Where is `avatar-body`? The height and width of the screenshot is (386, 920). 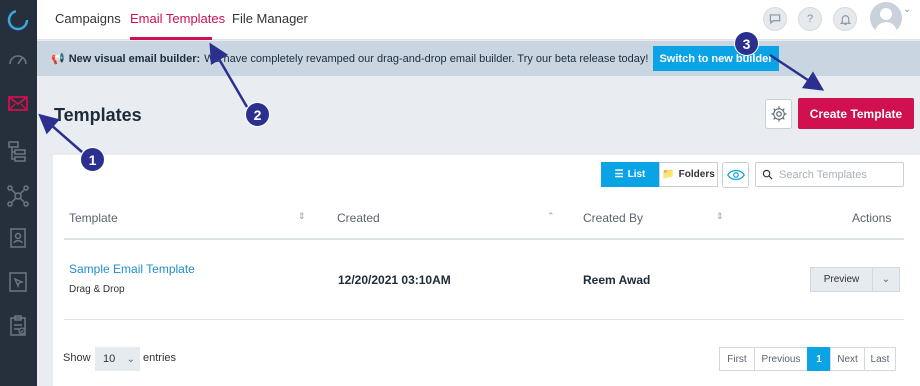
avatar-body is located at coordinates (886, 28).